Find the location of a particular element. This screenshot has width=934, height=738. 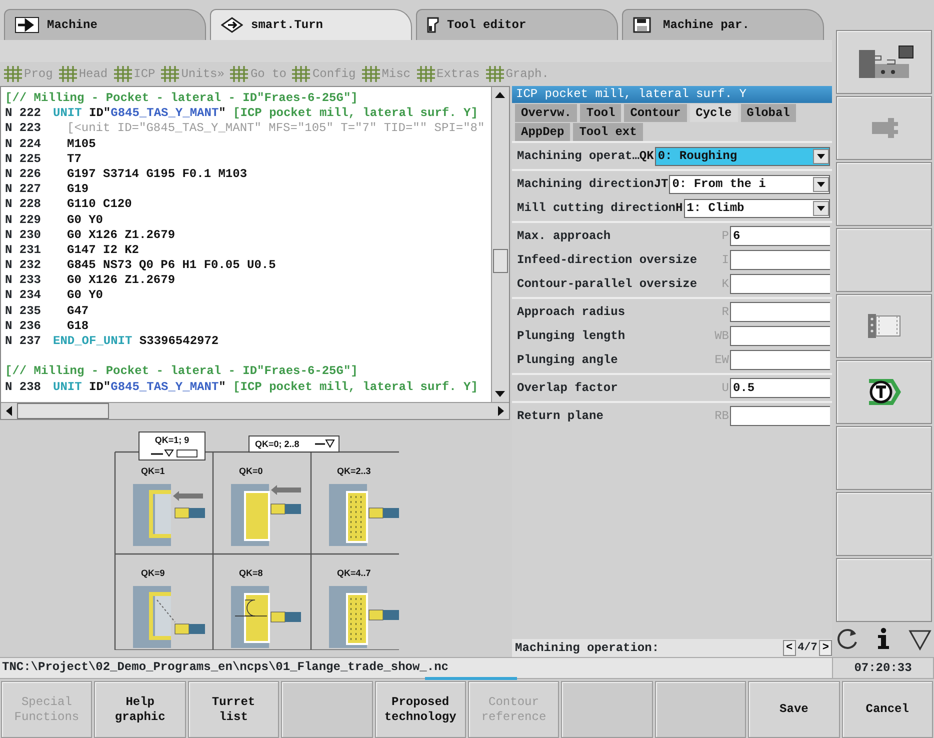

code-line: N 223 [<unit ID="G845_TAS_Y_MANT" MFS="105" T="7" TID="" SPI="8" is located at coordinates (245, 129).